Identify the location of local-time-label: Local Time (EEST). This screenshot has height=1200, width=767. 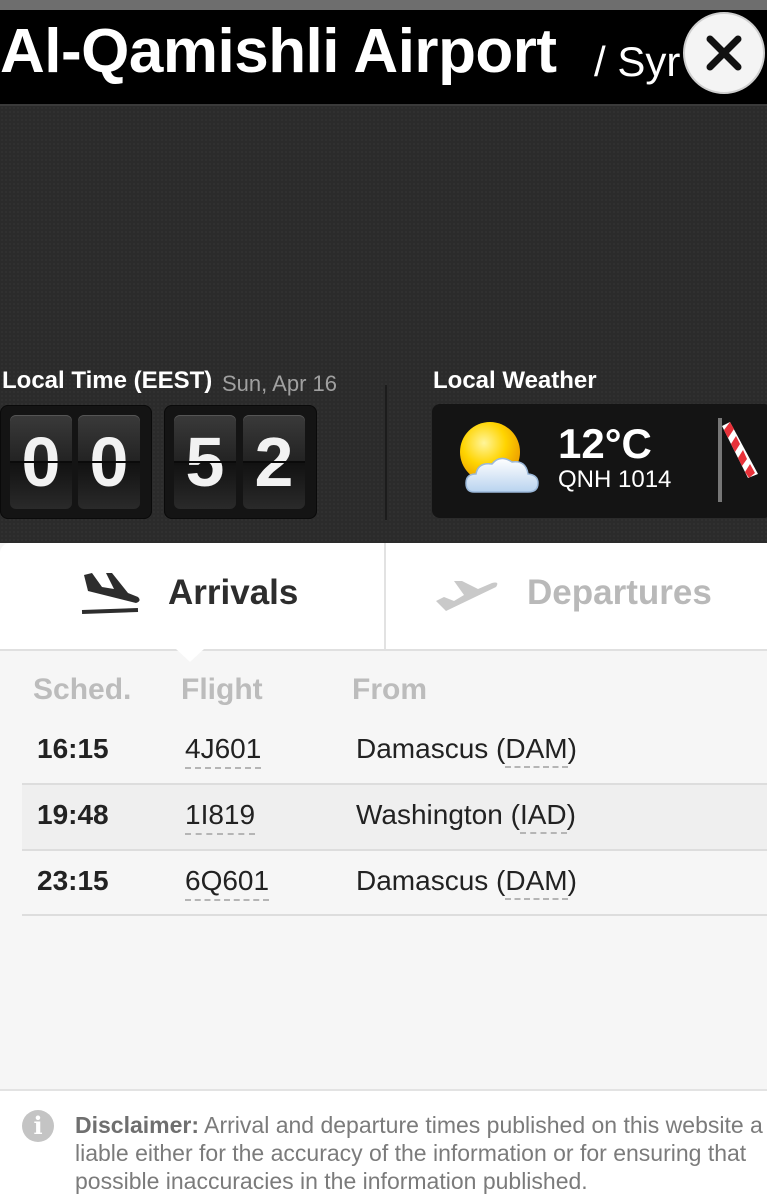
(107, 380).